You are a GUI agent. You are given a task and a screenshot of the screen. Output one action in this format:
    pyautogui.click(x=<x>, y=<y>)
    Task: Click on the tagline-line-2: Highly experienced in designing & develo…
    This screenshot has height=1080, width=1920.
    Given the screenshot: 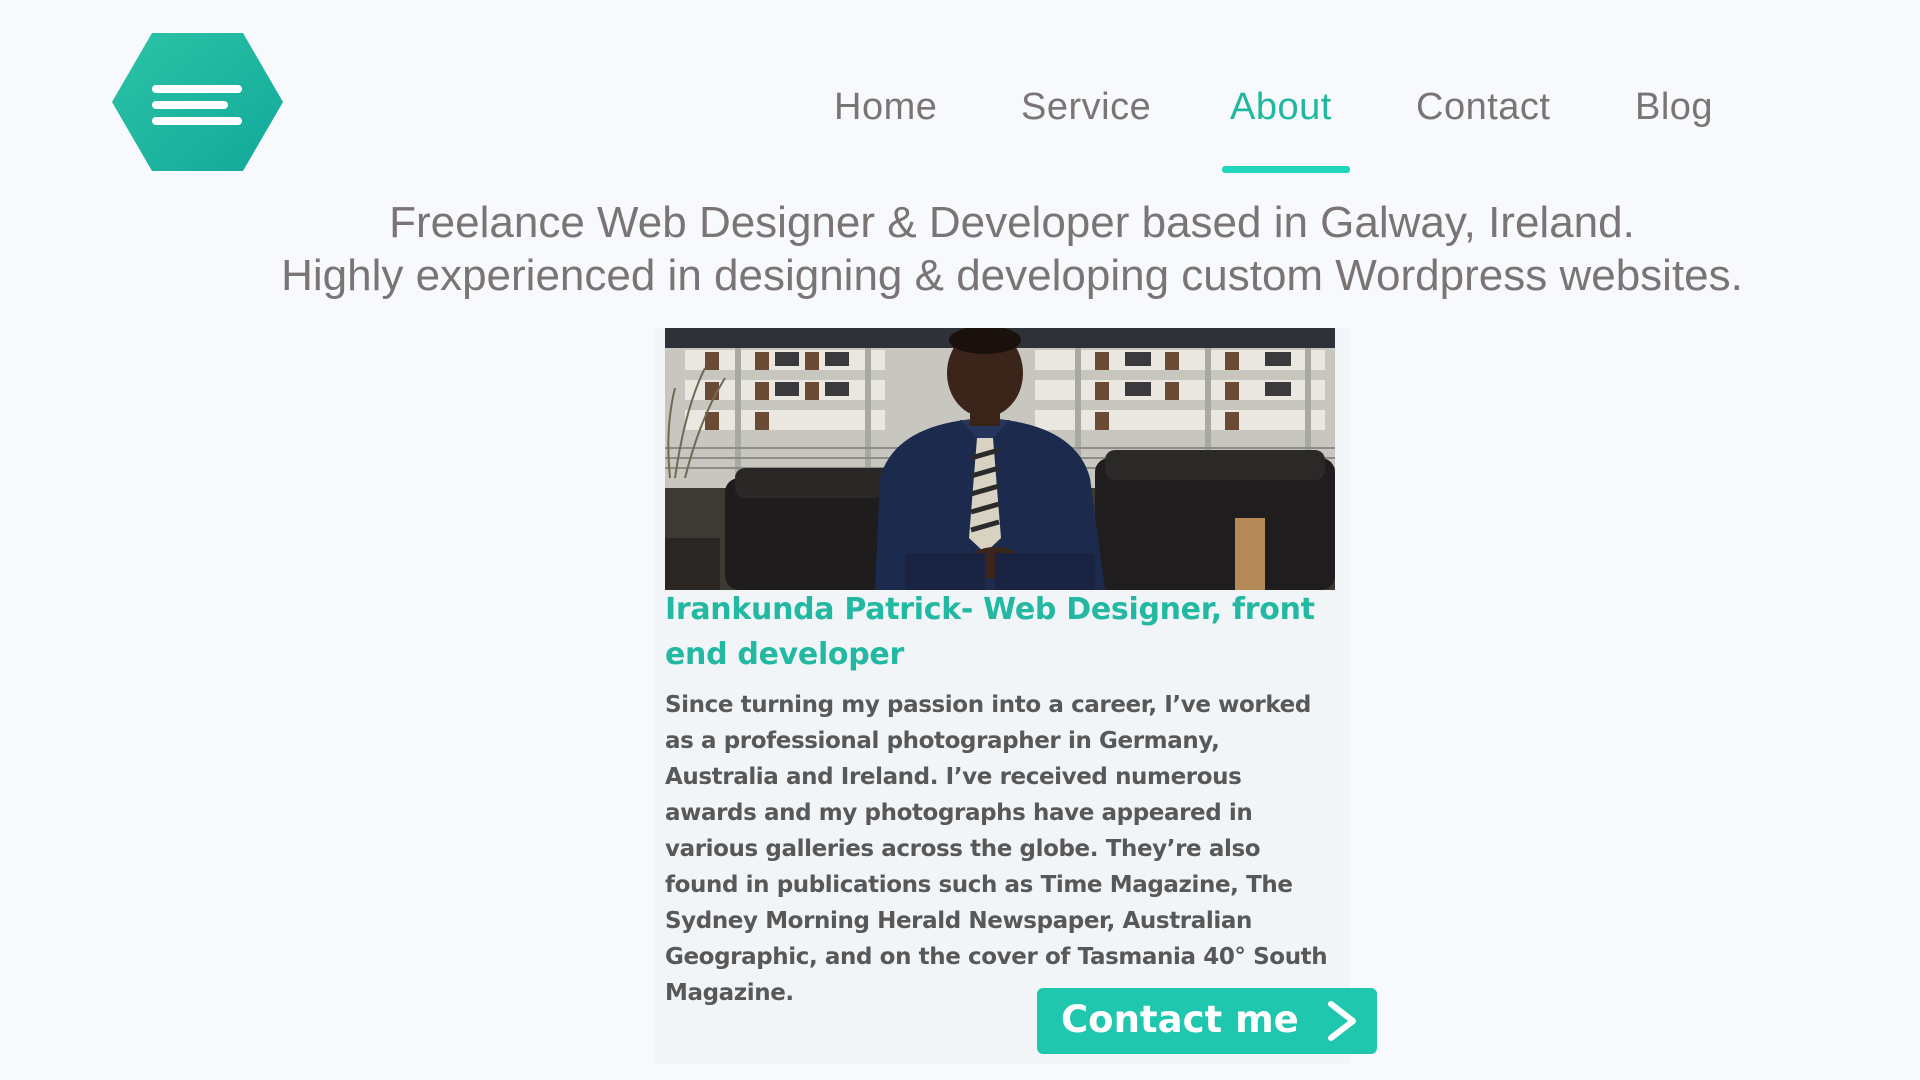 What is the action you would take?
    pyautogui.click(x=1012, y=275)
    